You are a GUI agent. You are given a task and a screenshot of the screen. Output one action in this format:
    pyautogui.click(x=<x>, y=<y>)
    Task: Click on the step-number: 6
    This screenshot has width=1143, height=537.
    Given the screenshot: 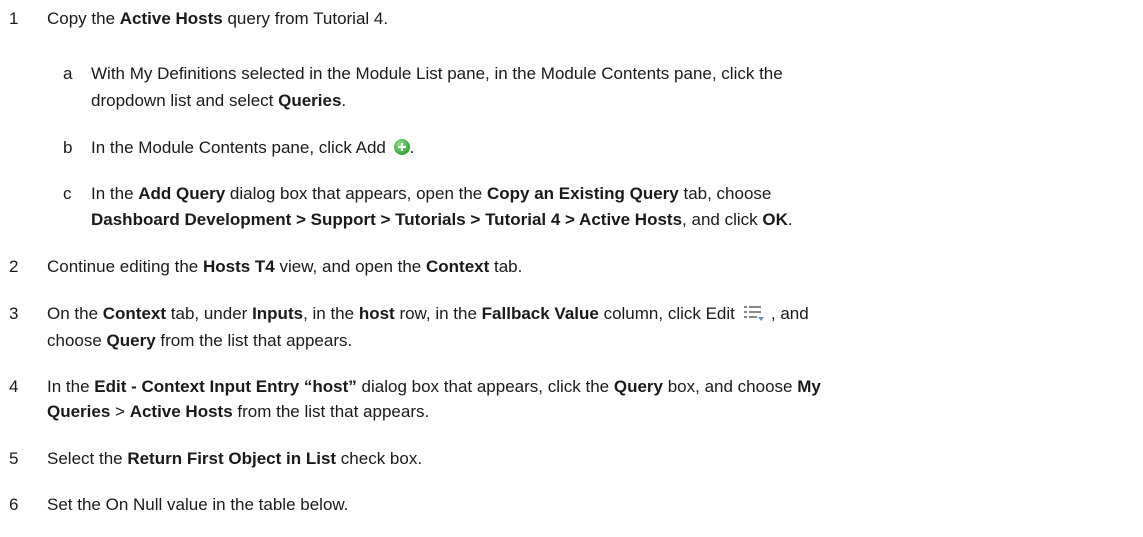 What is the action you would take?
    pyautogui.click(x=14, y=504)
    